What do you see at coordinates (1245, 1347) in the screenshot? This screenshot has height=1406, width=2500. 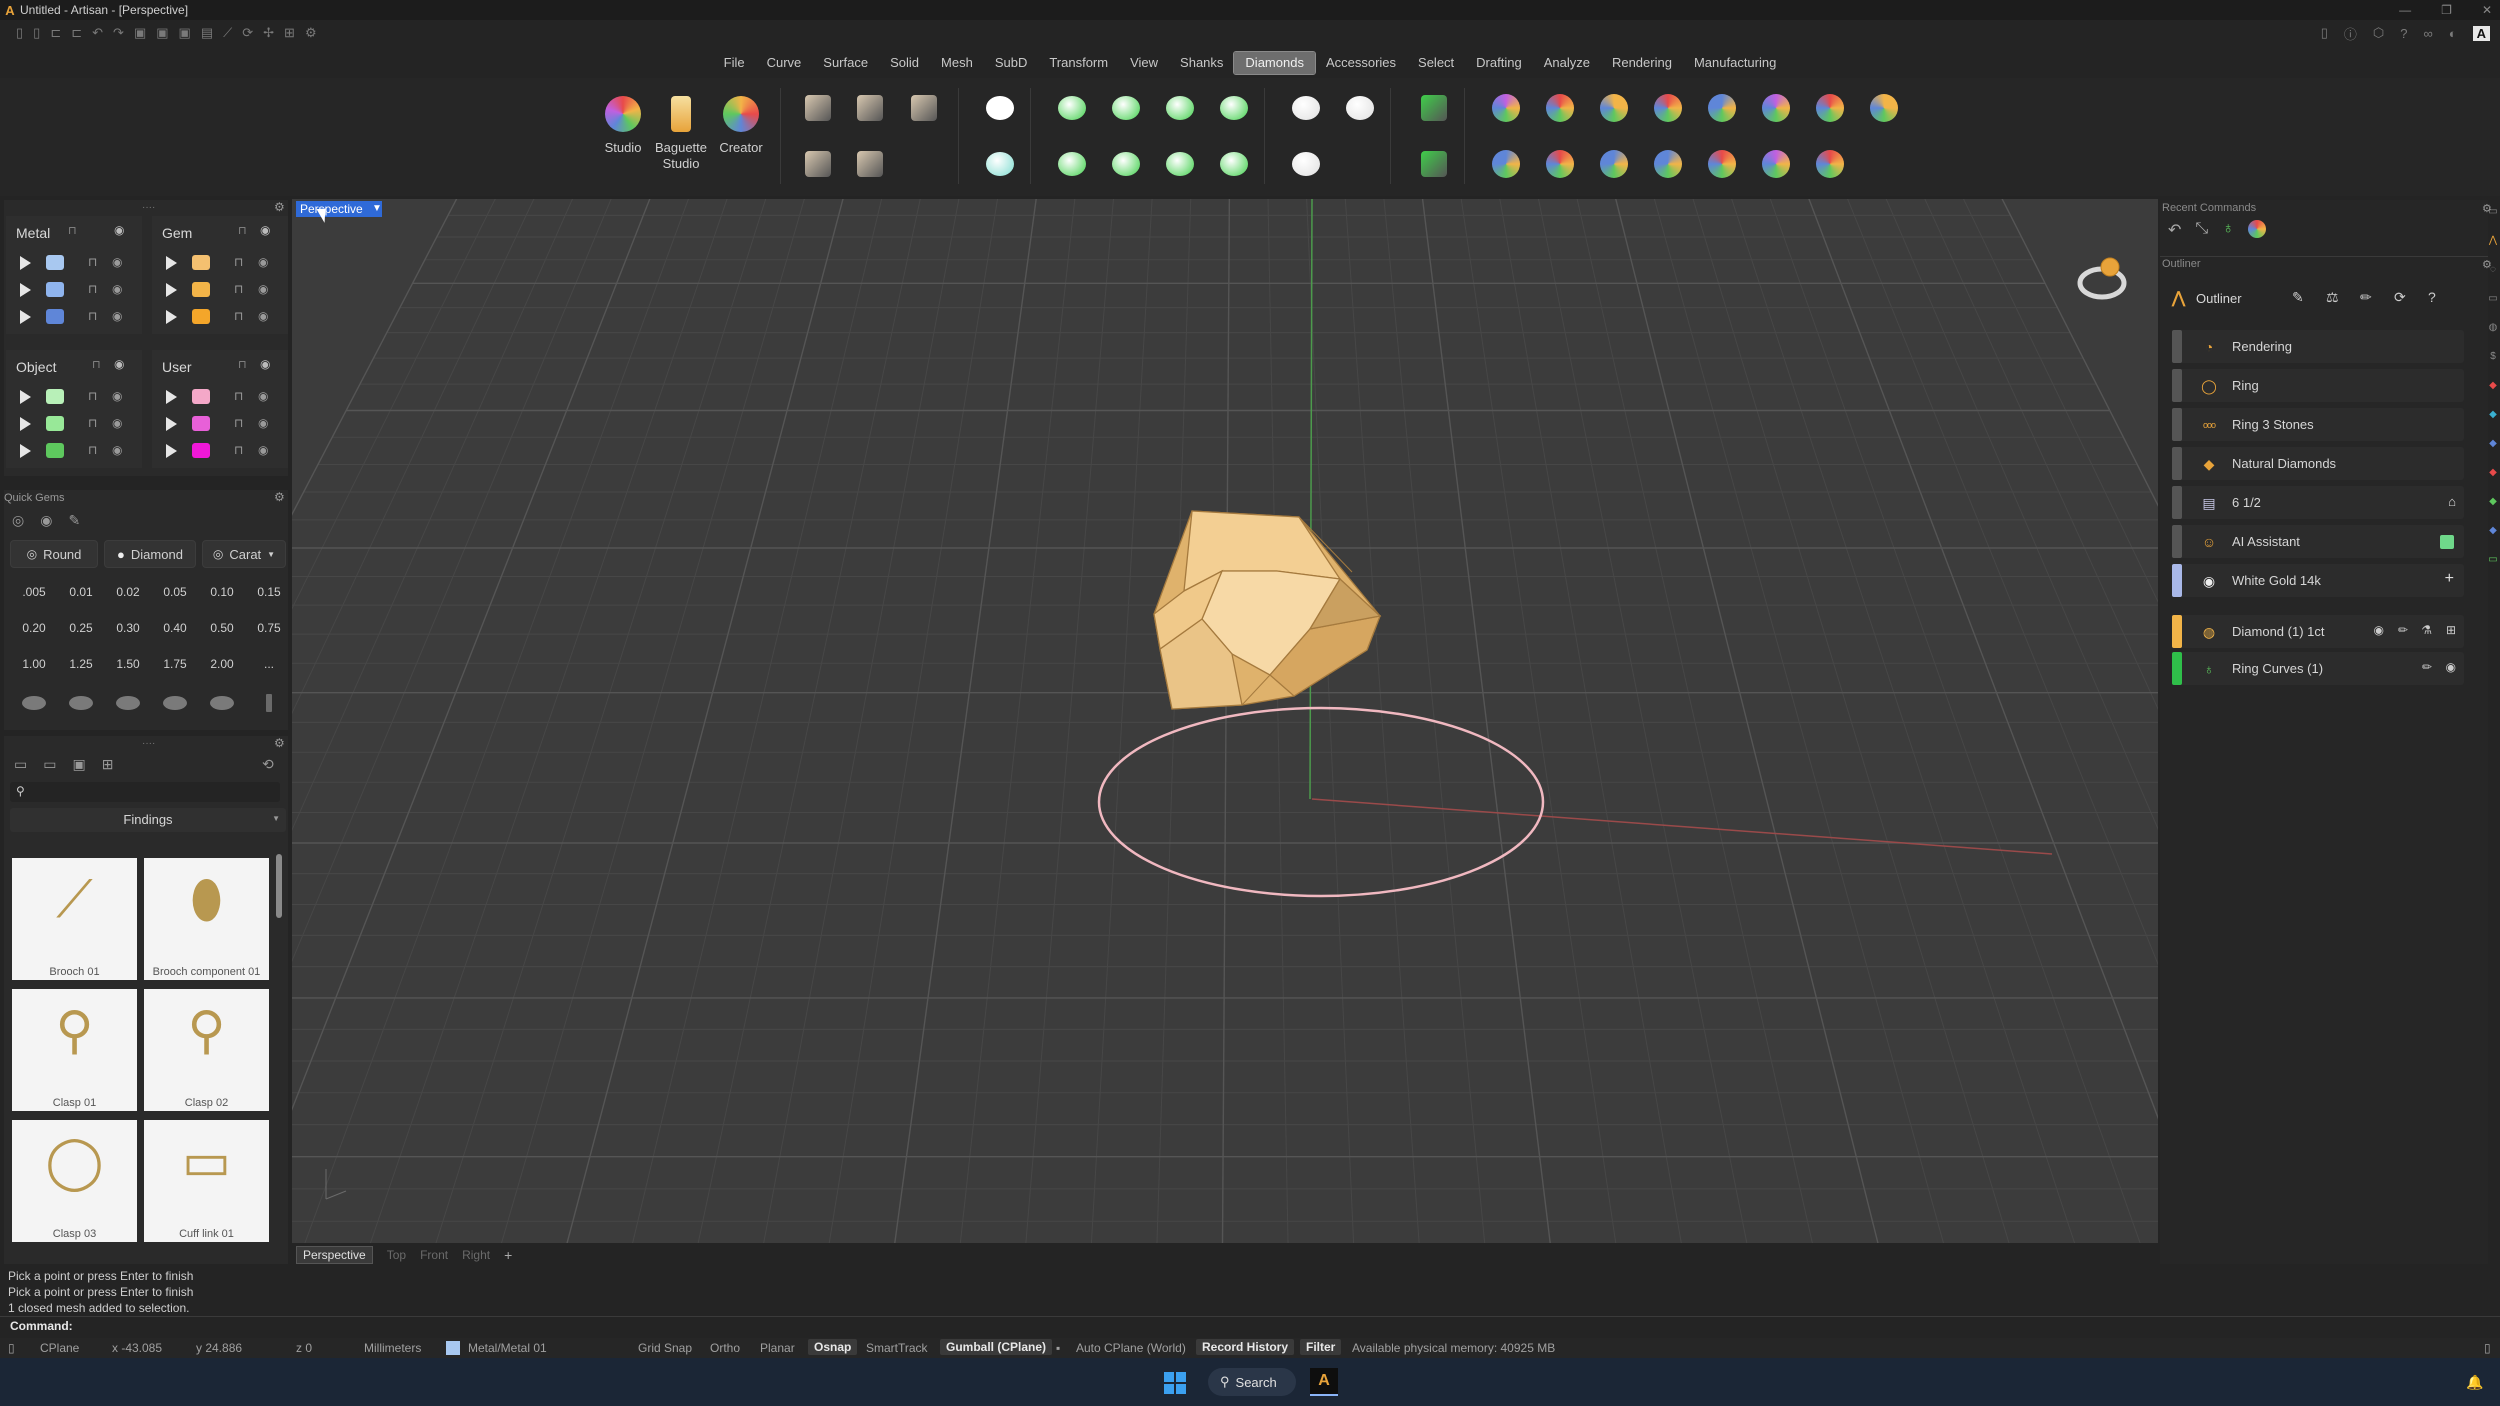 I see `record-history-toggle: Record History` at bounding box center [1245, 1347].